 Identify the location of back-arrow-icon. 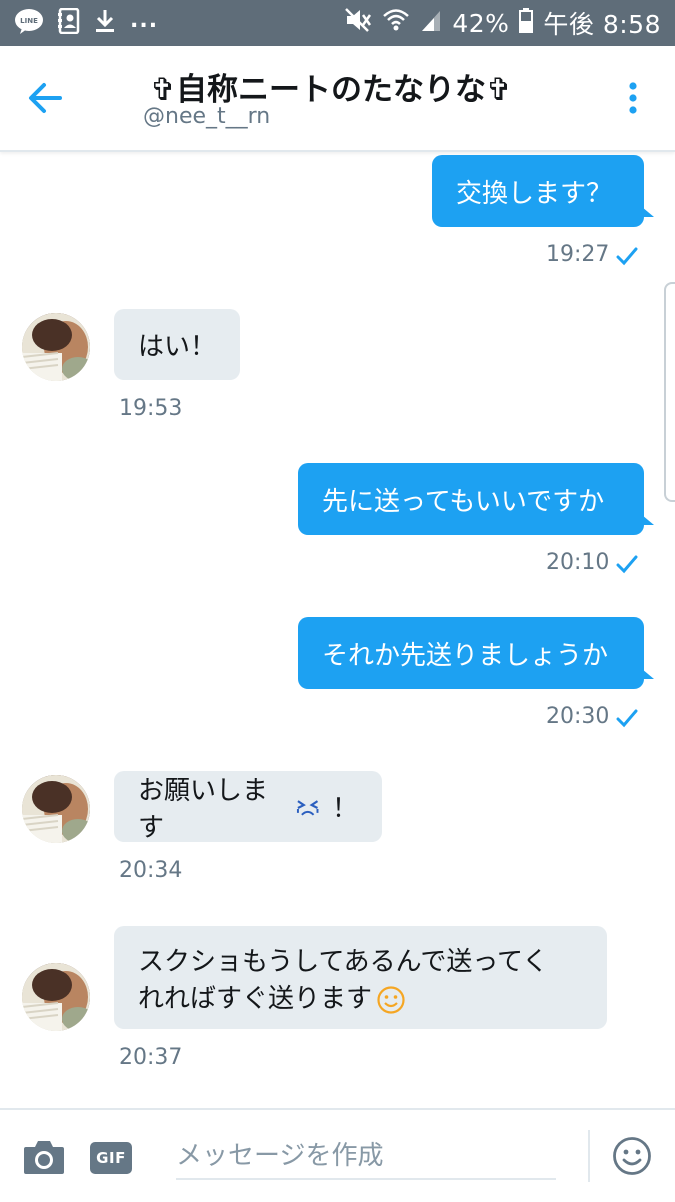
(45, 98).